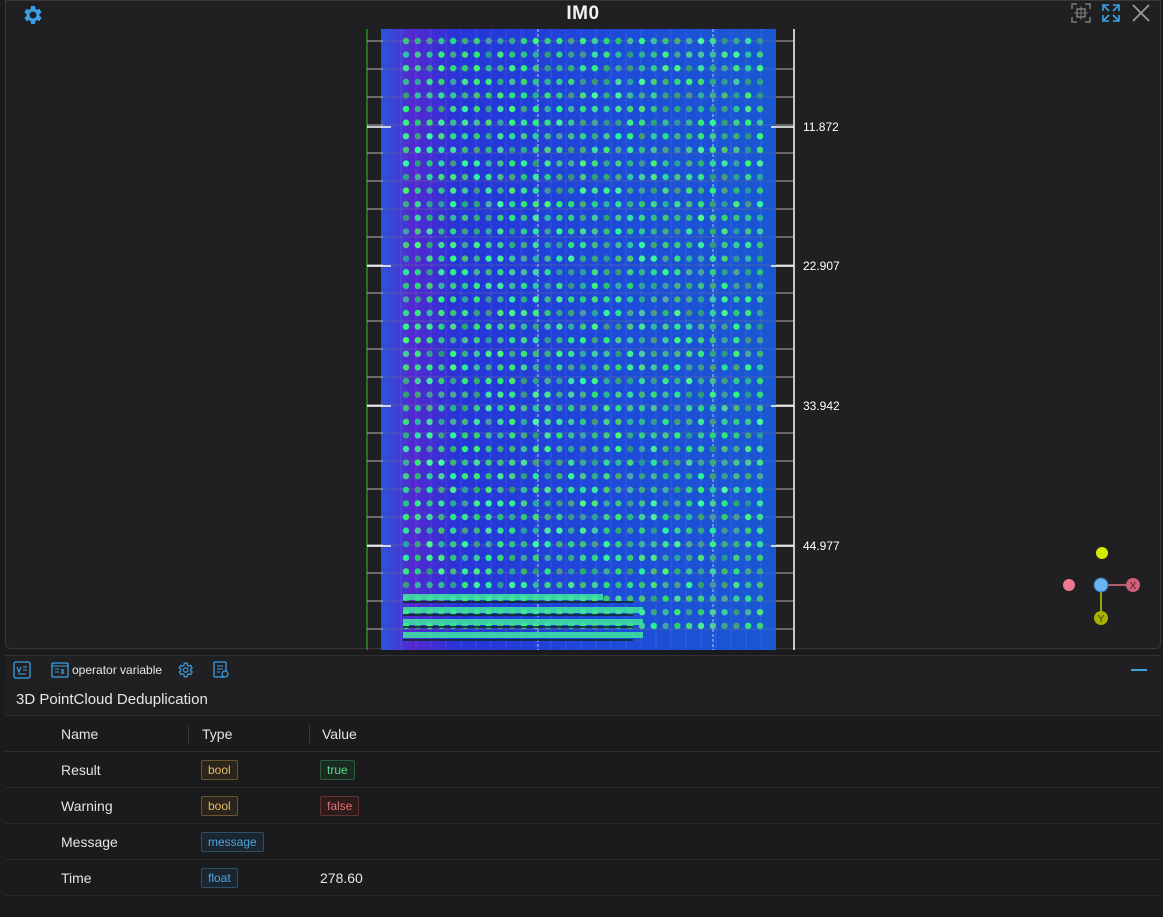  What do you see at coordinates (249, 734) in the screenshot?
I see `column-header-type: Type` at bounding box center [249, 734].